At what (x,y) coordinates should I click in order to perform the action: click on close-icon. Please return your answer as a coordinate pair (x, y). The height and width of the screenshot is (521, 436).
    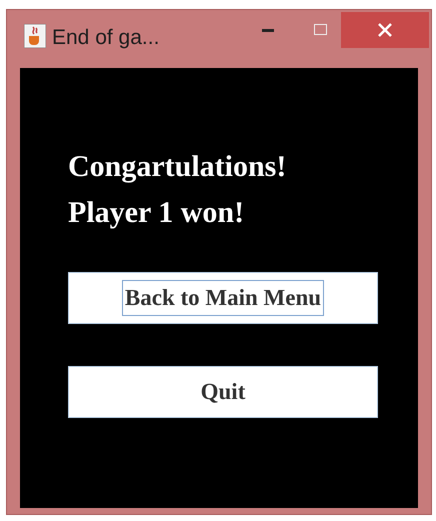
    Looking at the image, I should click on (385, 30).